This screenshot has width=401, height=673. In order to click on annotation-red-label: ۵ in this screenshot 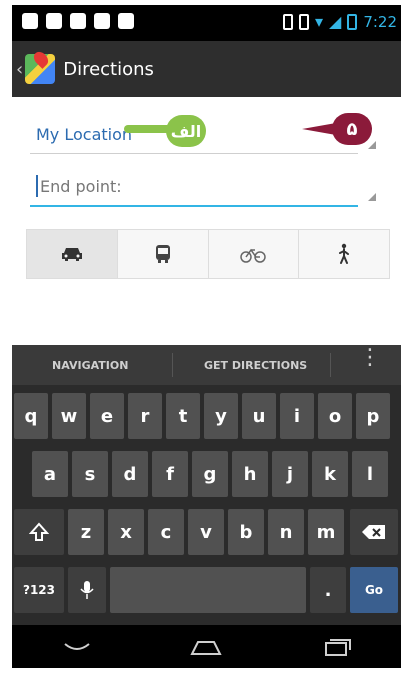, I will do `click(352, 129)`.